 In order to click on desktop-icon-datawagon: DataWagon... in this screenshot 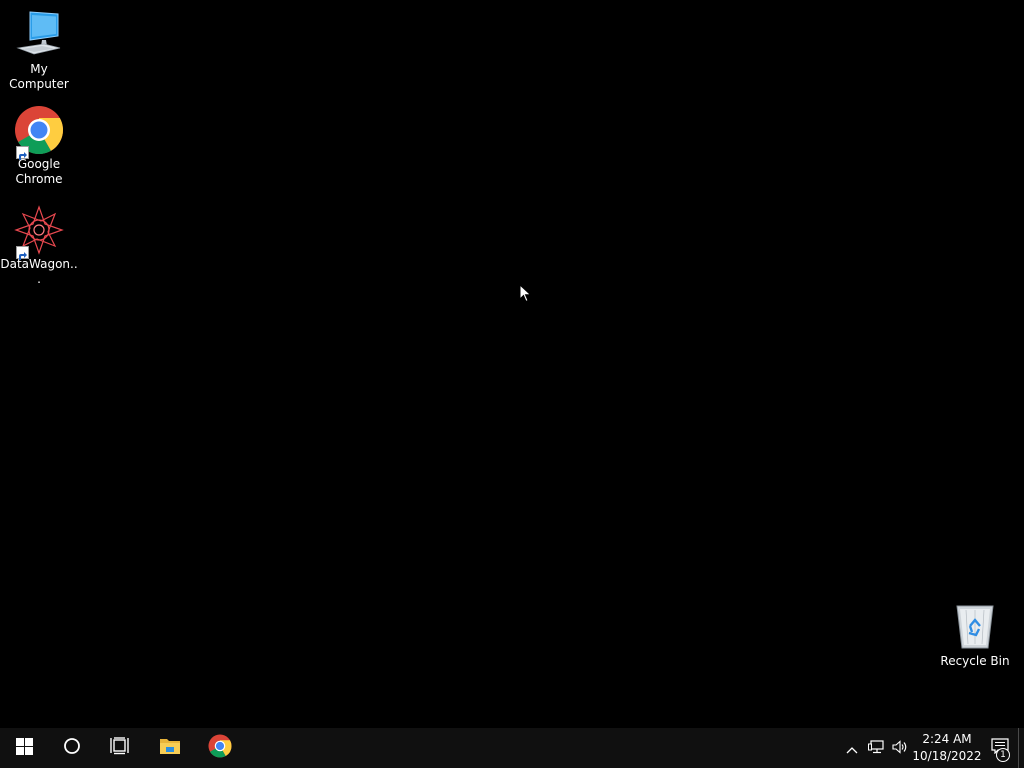, I will do `click(39, 246)`.